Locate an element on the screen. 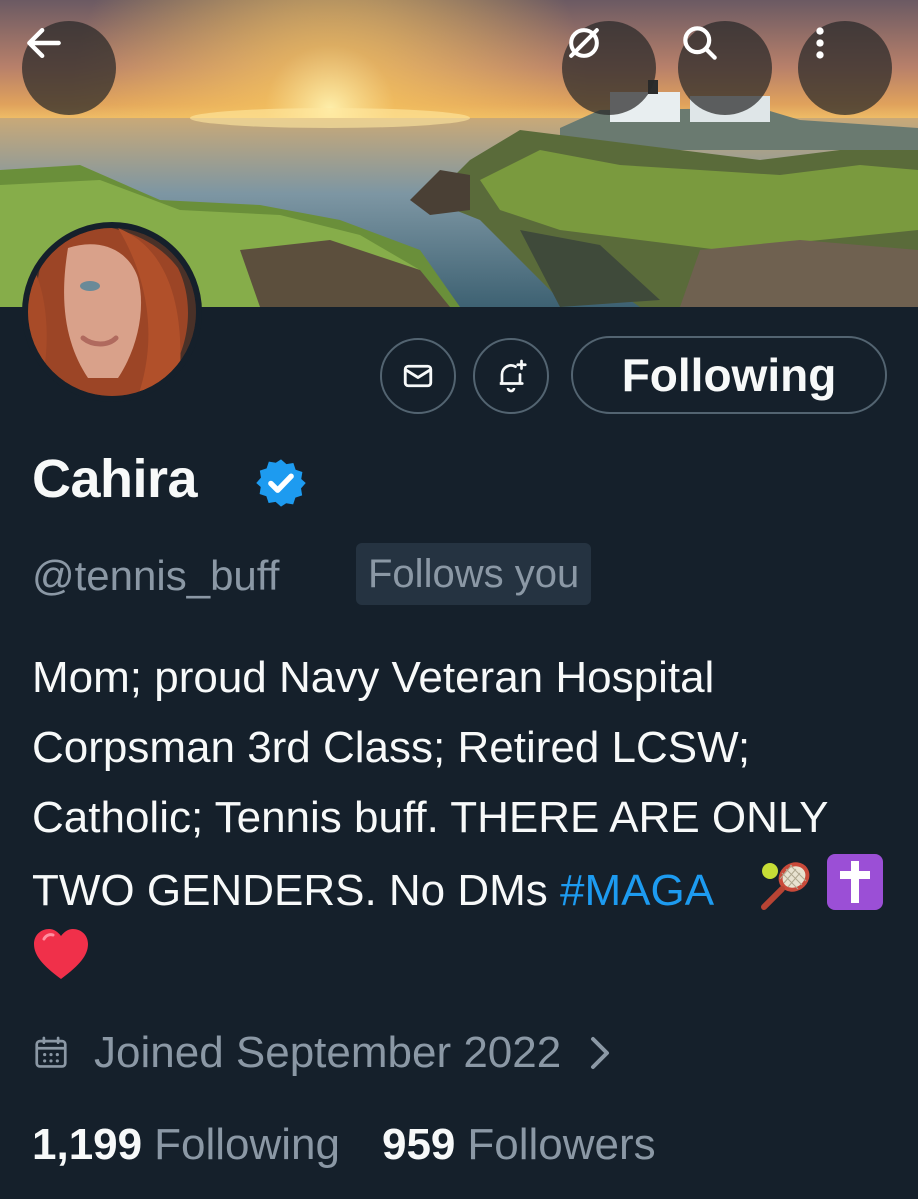 The image size is (918, 1199). joined-date: Joined September 2022 is located at coordinates (328, 1052).